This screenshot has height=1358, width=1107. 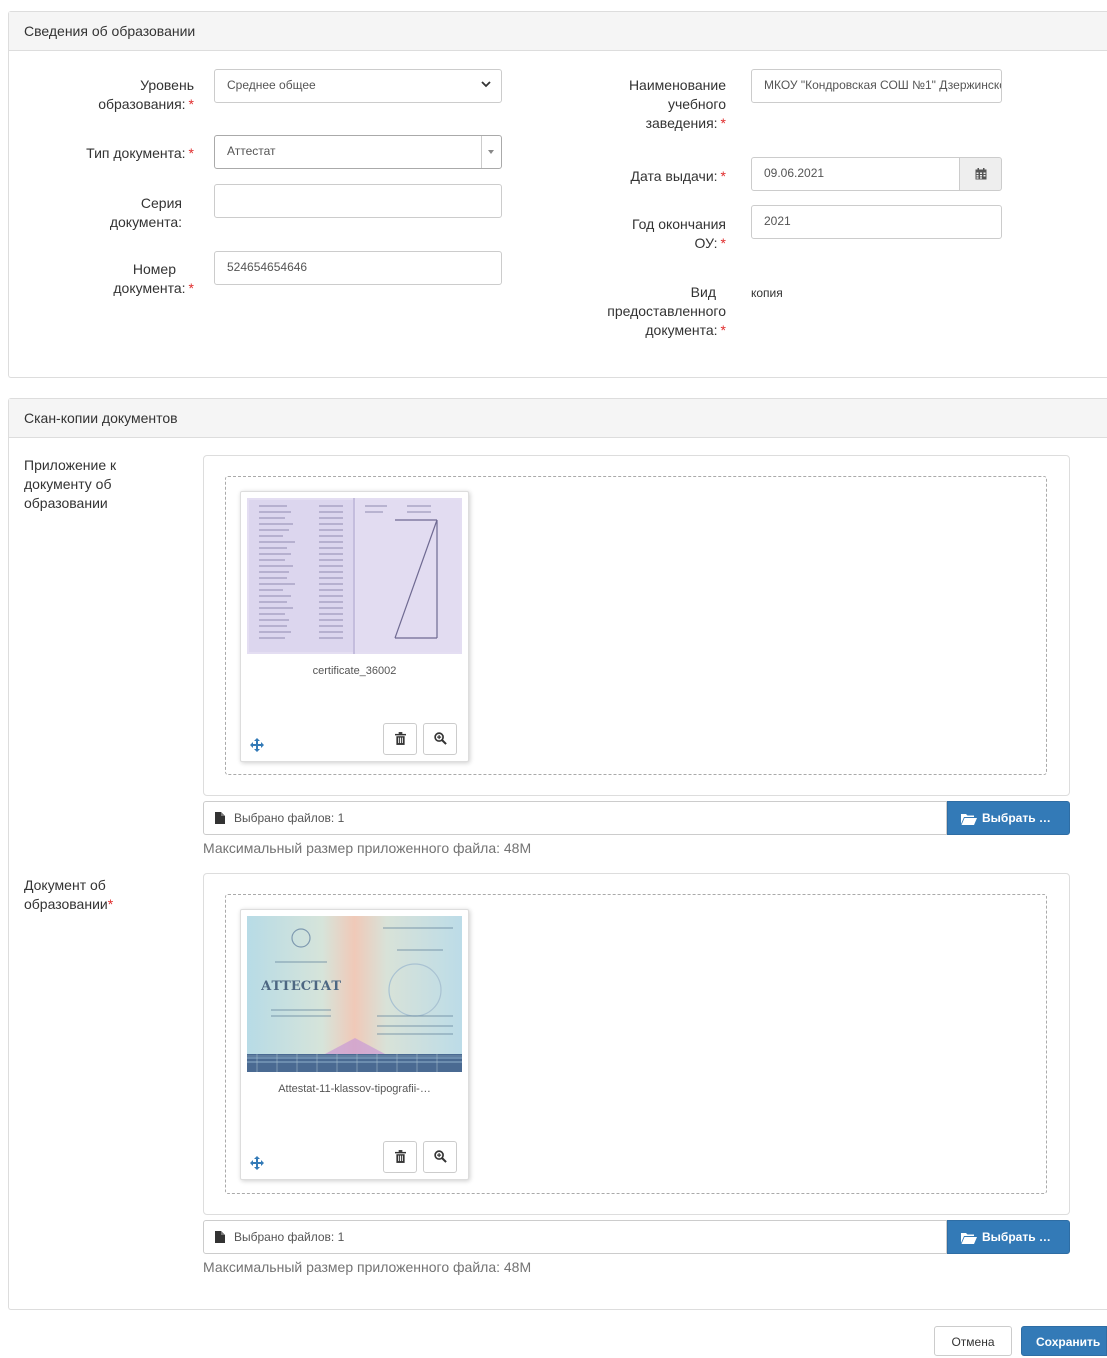 I want to click on level-select: Среднее общее, so click(x=358, y=86).